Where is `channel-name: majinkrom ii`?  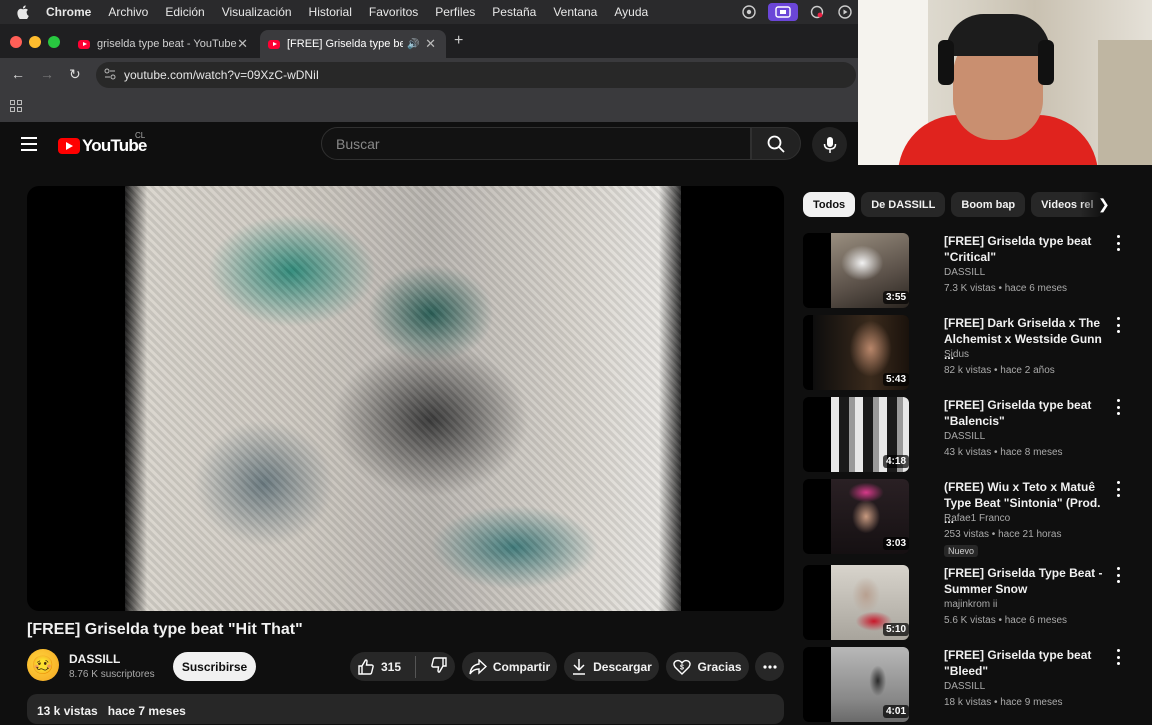 channel-name: majinkrom ii is located at coordinates (970, 604).